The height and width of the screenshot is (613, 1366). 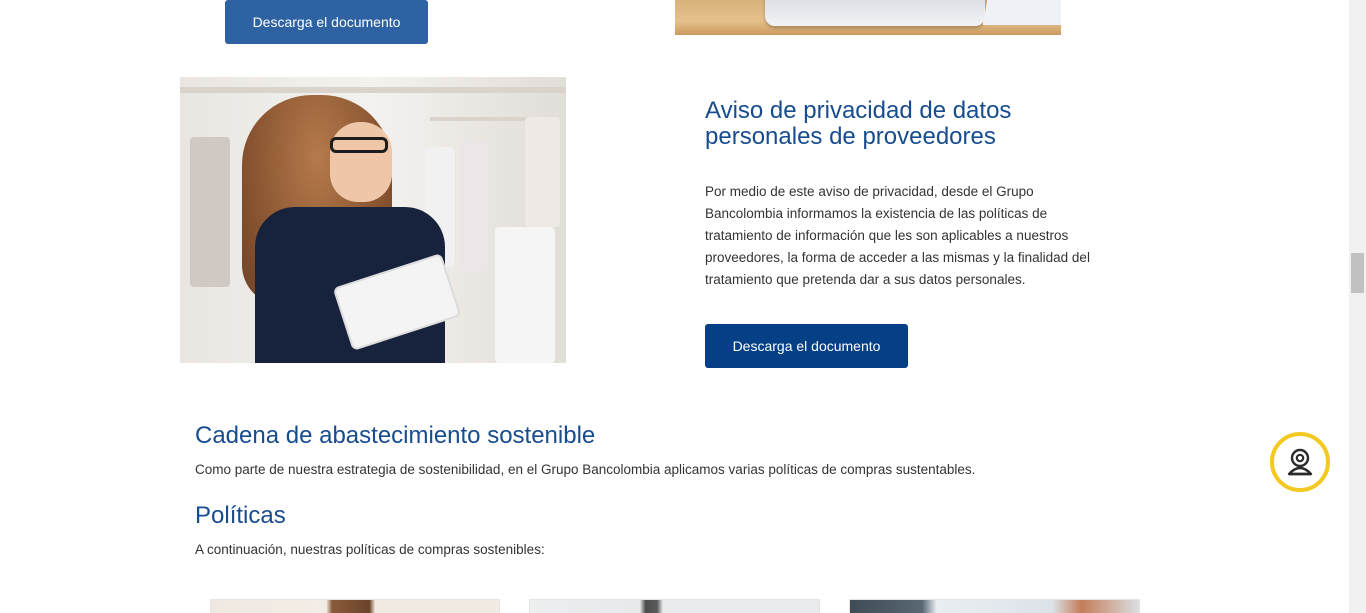 I want to click on download-button-top-label: Descarga el documento, so click(x=326, y=22).